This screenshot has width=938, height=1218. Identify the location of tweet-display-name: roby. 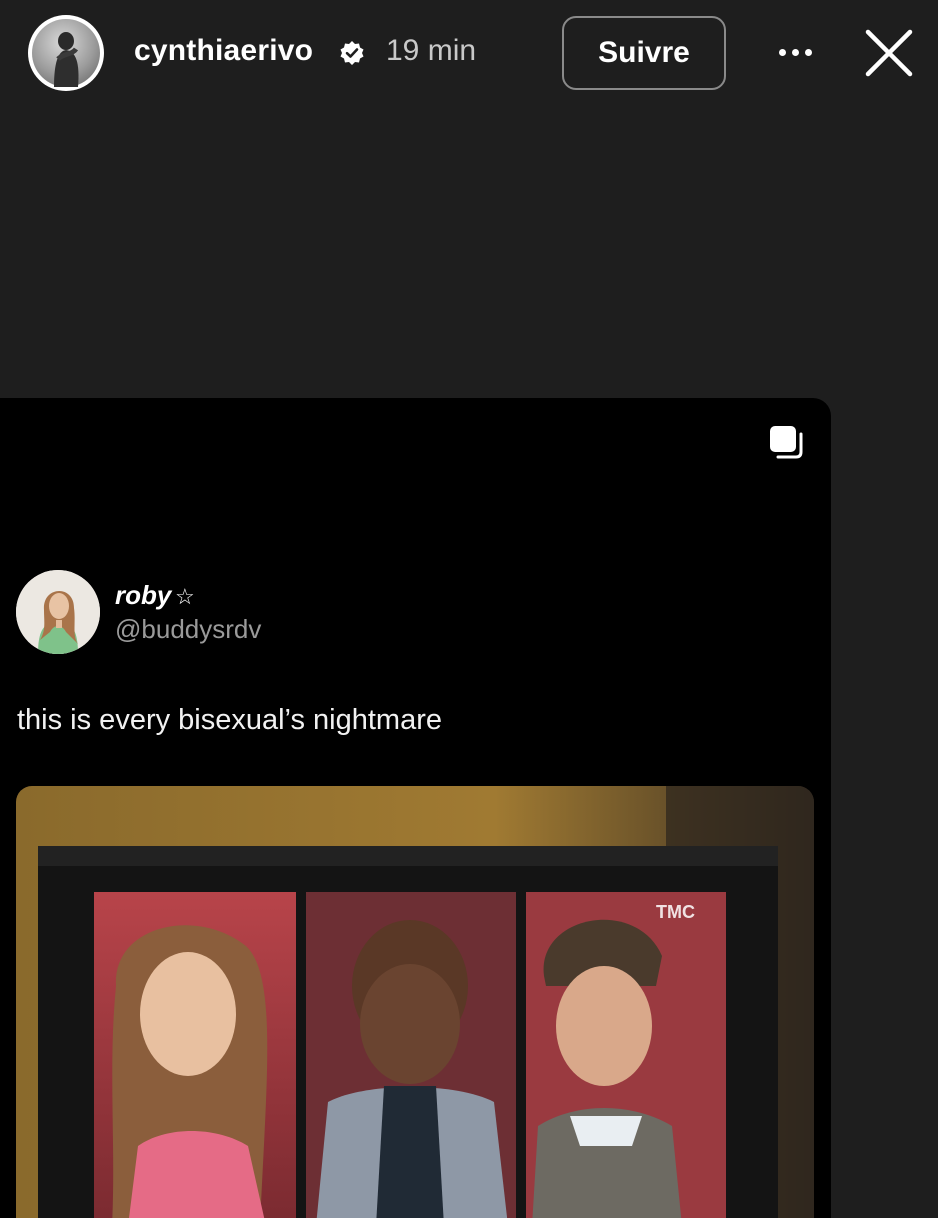
(143, 595).